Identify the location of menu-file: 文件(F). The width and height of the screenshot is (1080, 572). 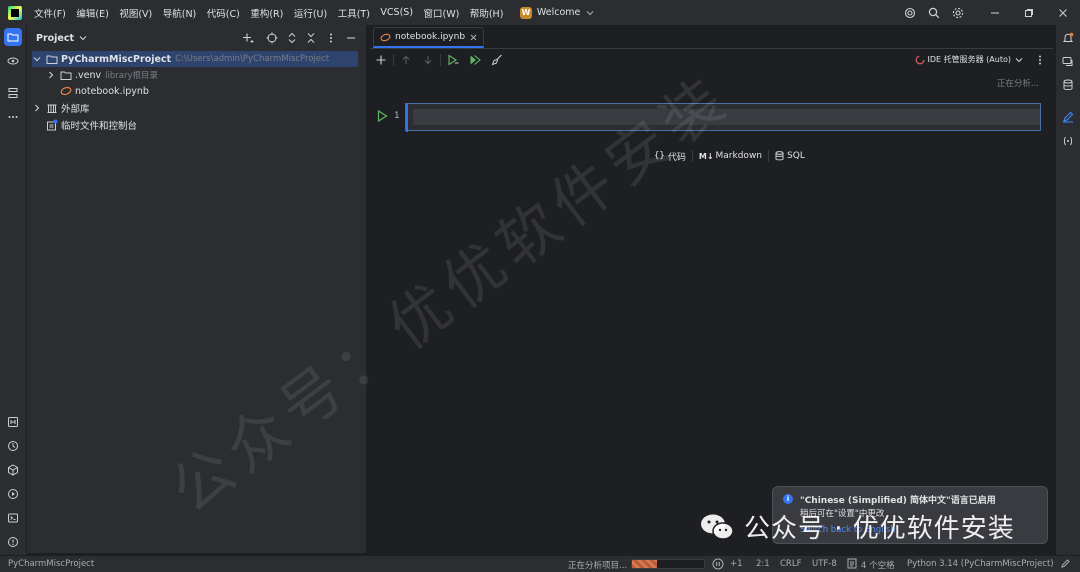
(50, 13).